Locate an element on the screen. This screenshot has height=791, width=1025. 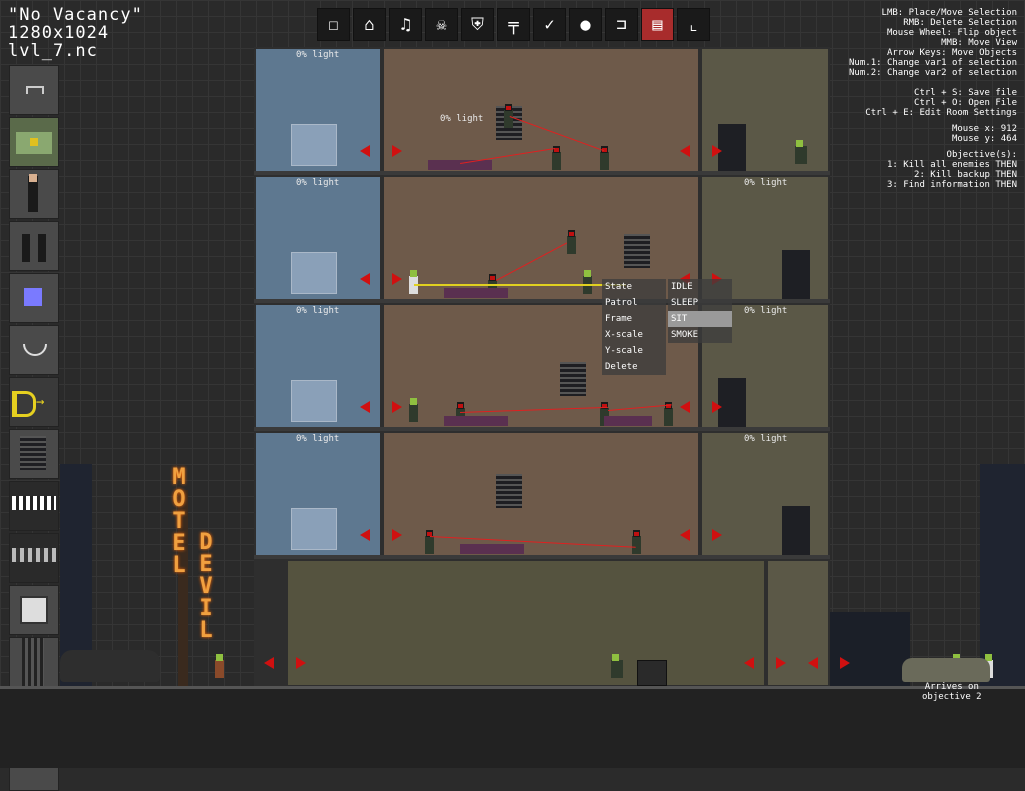
context-menu-option: SLEEP is located at coordinates (700, 303).